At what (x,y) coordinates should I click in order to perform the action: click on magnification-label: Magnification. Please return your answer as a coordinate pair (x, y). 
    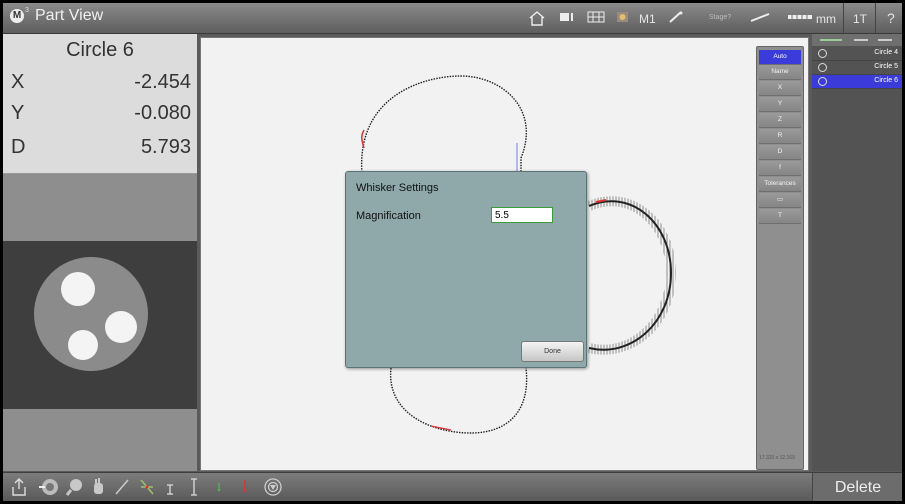
    Looking at the image, I should click on (388, 216).